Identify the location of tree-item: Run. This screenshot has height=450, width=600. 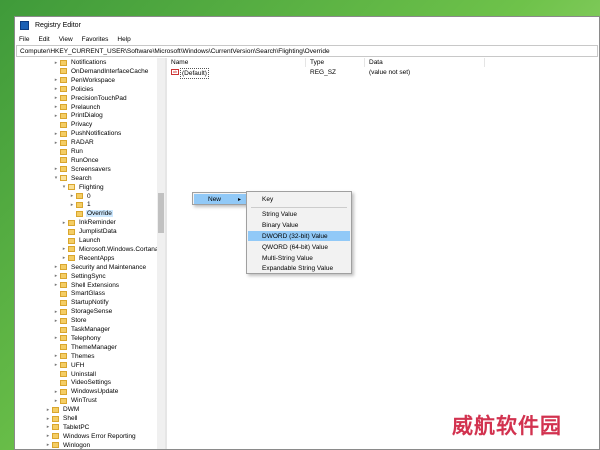
(68, 151).